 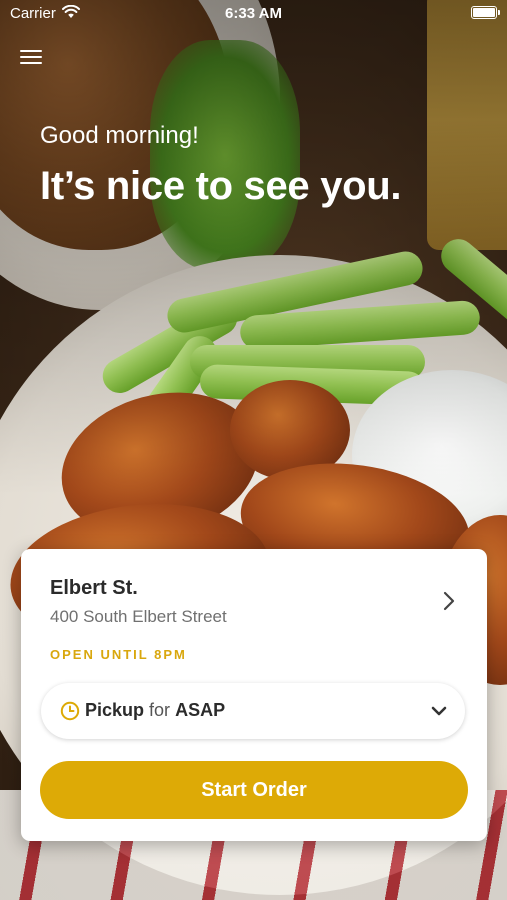 I want to click on store-address: 400 South Elbert Street, so click(x=138, y=616).